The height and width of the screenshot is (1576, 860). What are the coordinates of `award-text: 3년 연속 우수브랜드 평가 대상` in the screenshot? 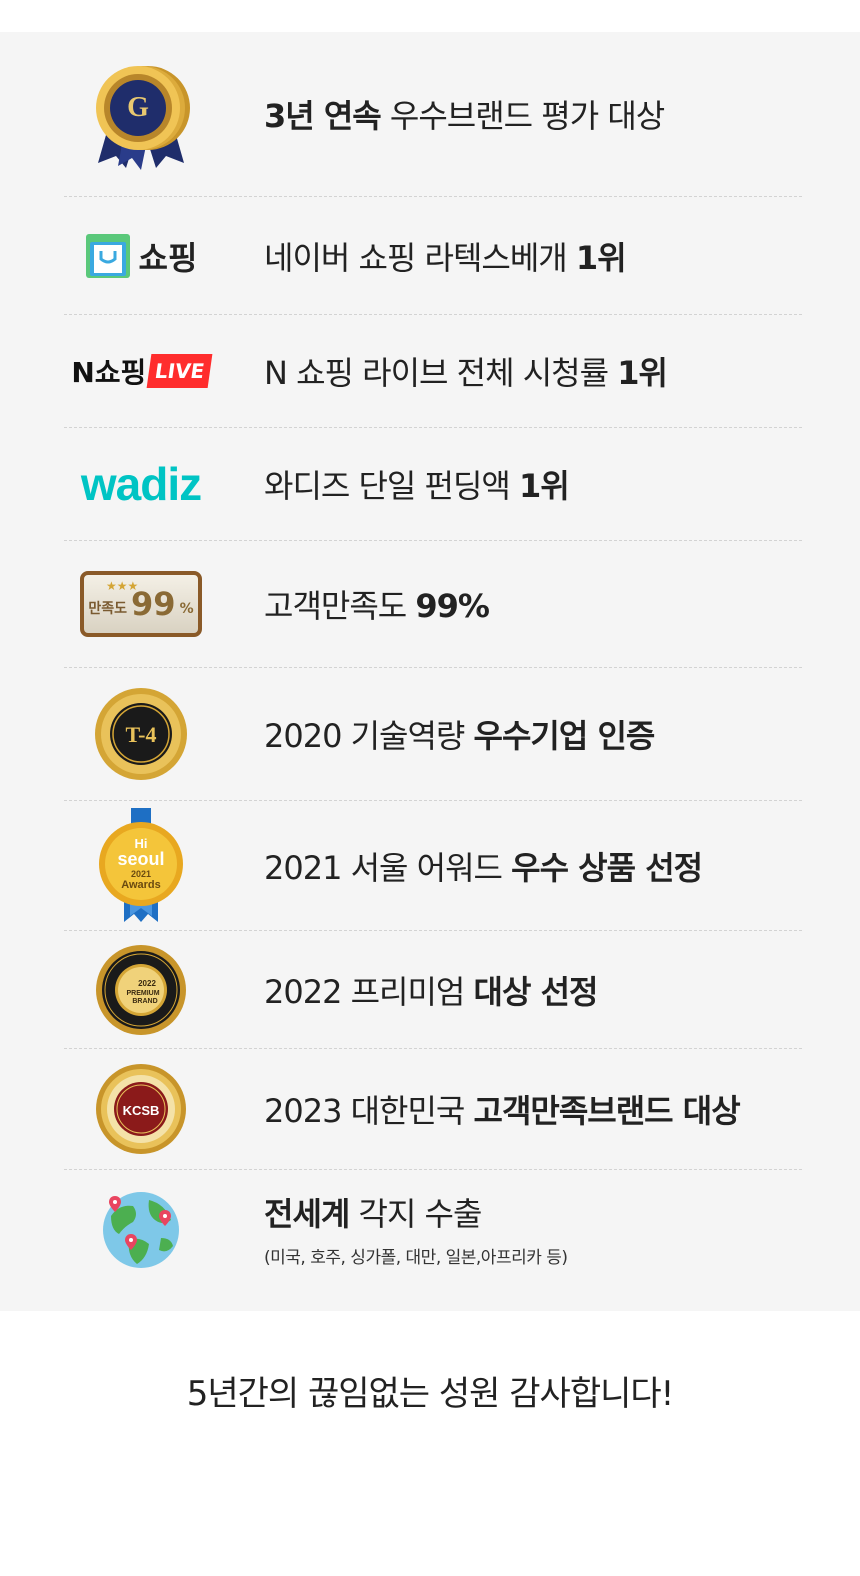 It's located at (533, 114).